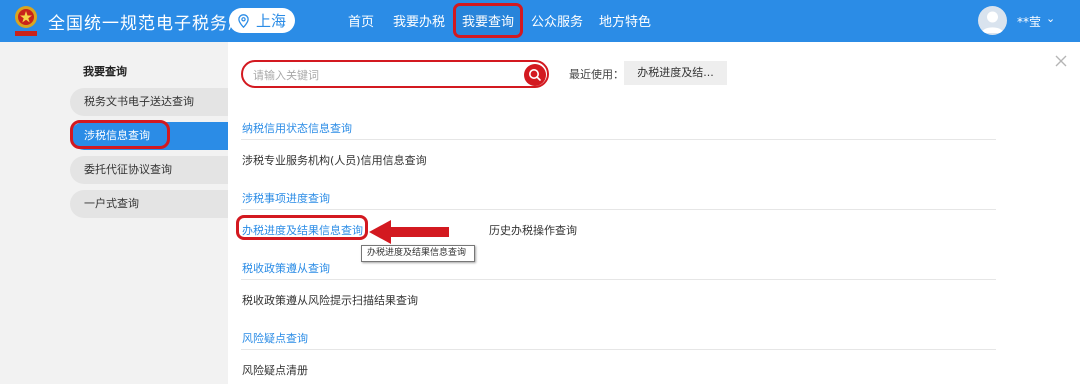 The height and width of the screenshot is (384, 1080). What do you see at coordinates (149, 204) in the screenshot?
I see `sidebar-item-one-stop: 一户式查询` at bounding box center [149, 204].